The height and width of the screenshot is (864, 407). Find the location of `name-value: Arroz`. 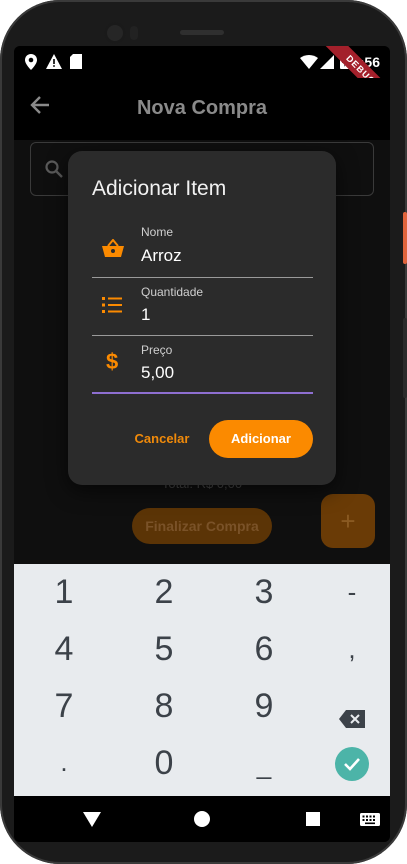

name-value: Arroz is located at coordinates (161, 255).